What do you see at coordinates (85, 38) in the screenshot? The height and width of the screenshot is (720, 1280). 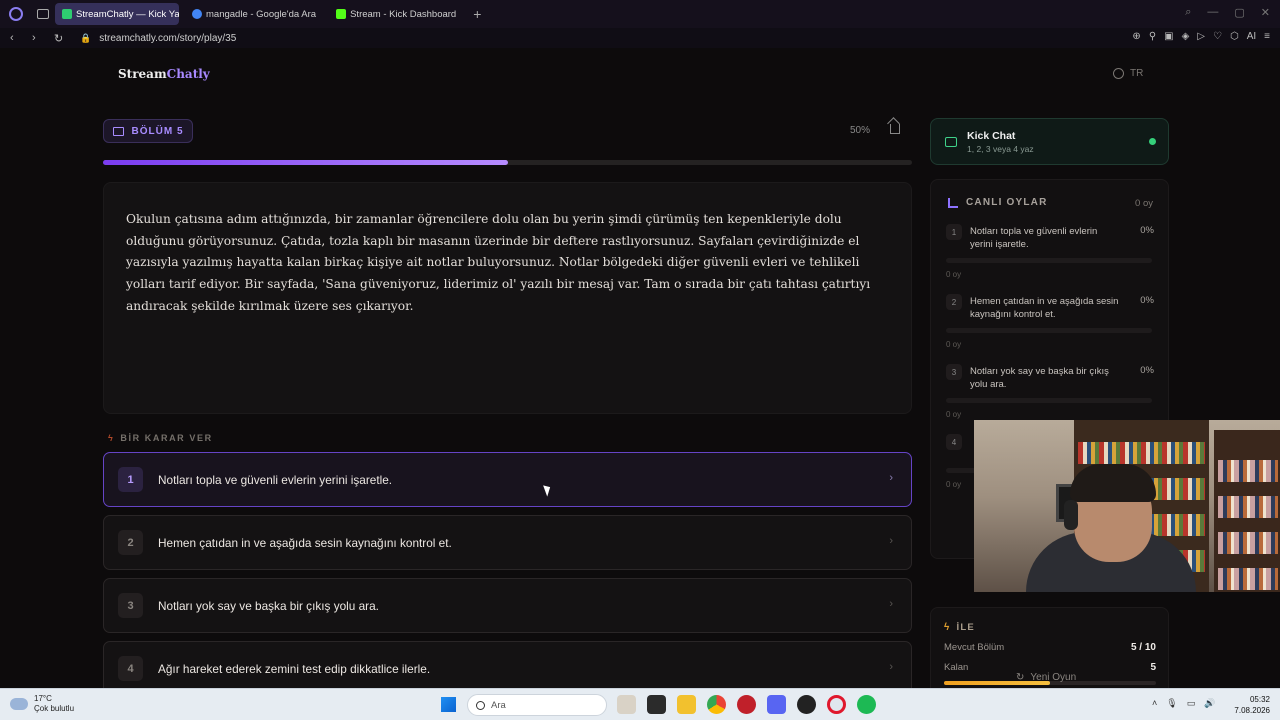 I see `lock-icon: 🔒` at bounding box center [85, 38].